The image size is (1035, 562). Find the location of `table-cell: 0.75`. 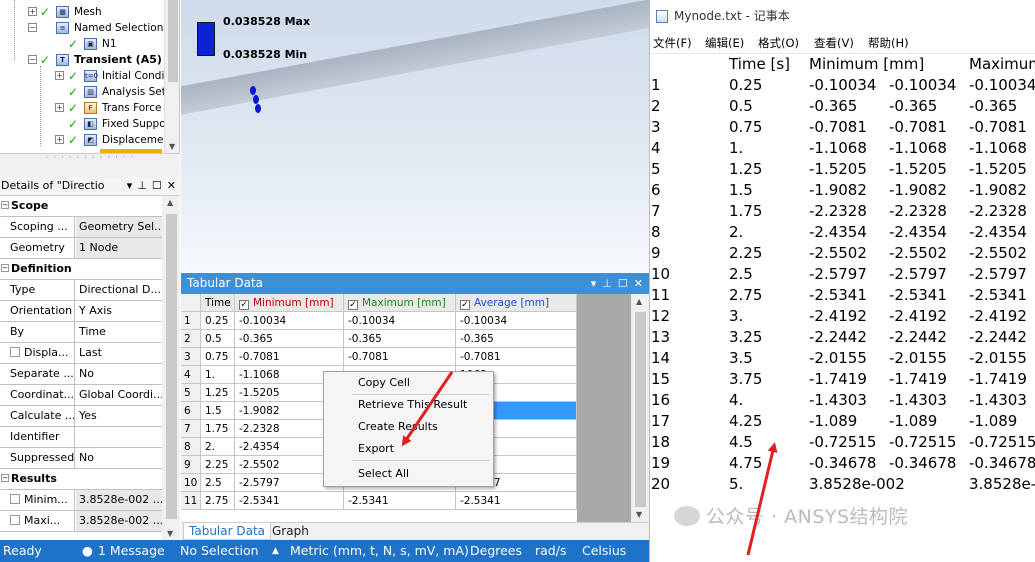

table-cell: 0.75 is located at coordinates (218, 357).